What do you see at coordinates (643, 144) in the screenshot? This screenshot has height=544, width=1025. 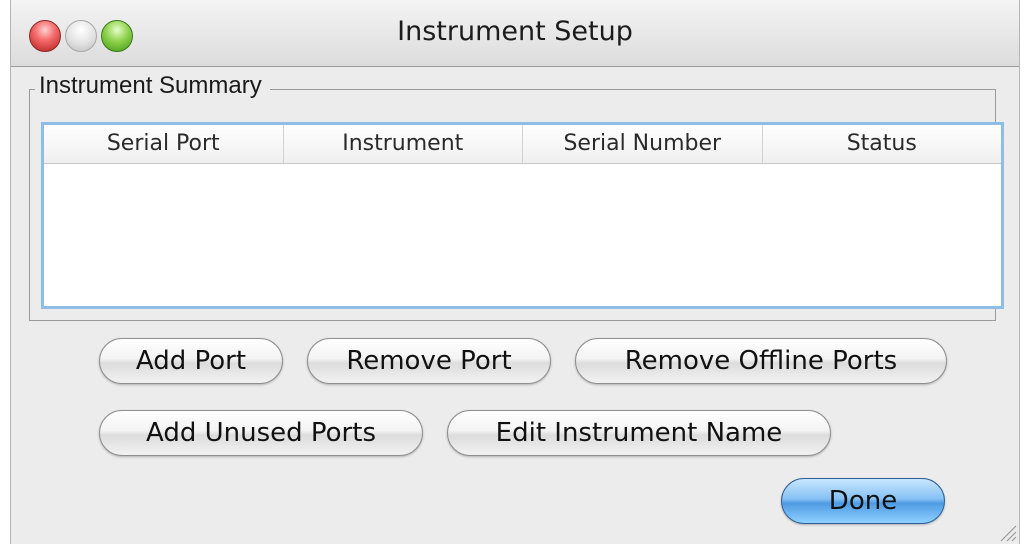 I see `column-header-serial-number: Serial Number` at bounding box center [643, 144].